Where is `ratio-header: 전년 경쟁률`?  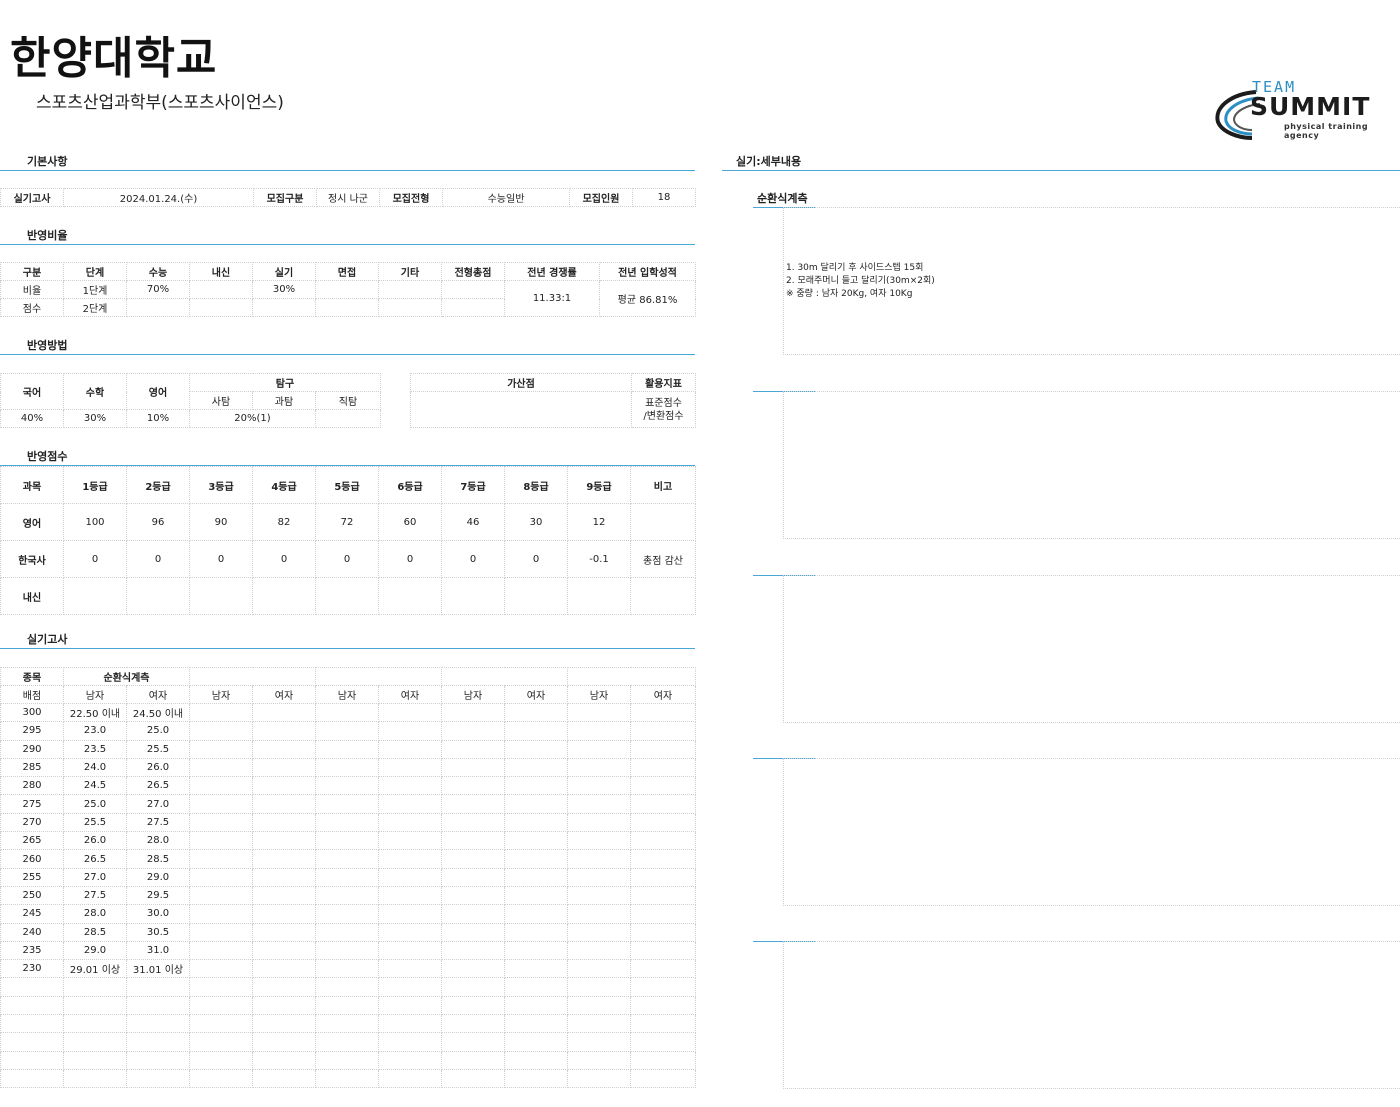
ratio-header: 전년 경쟁률 is located at coordinates (552, 271).